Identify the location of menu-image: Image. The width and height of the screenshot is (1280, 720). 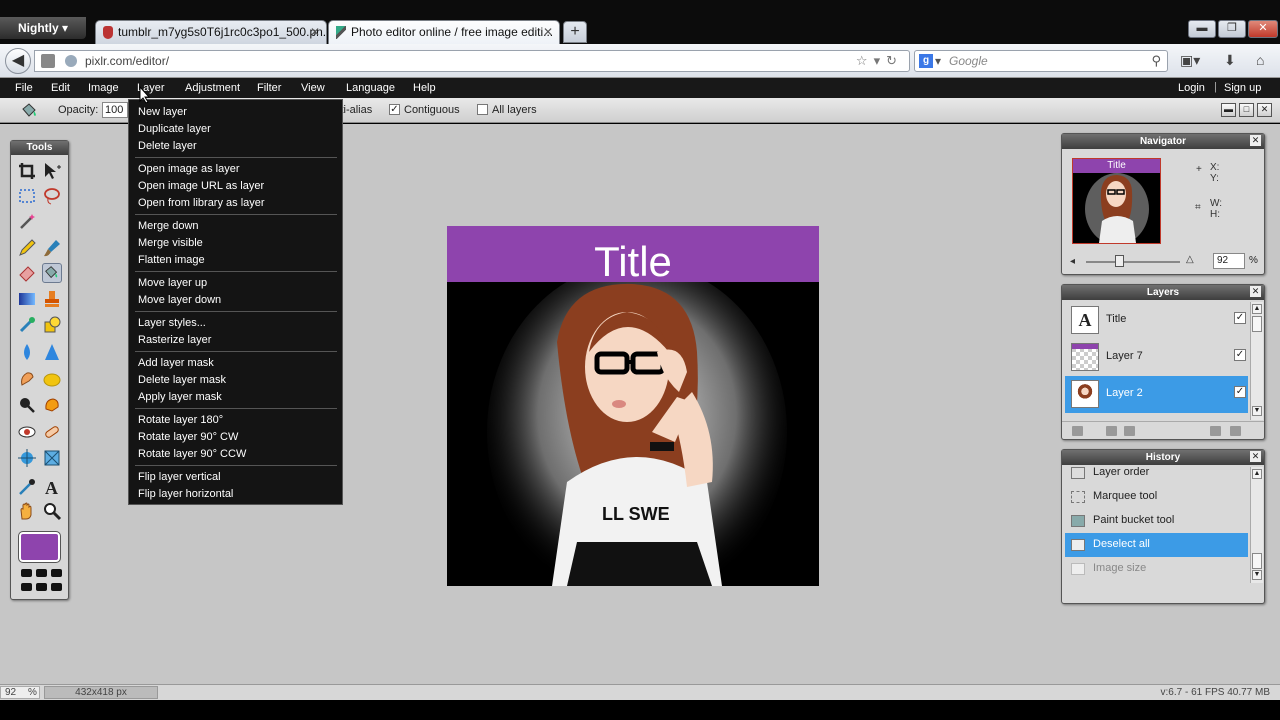
(103, 88).